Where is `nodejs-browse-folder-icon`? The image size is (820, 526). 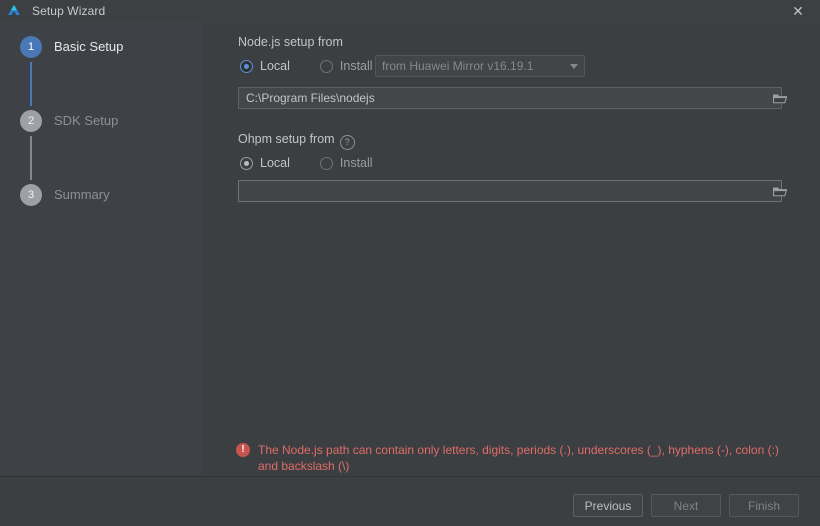
nodejs-browse-folder-icon is located at coordinates (780, 98).